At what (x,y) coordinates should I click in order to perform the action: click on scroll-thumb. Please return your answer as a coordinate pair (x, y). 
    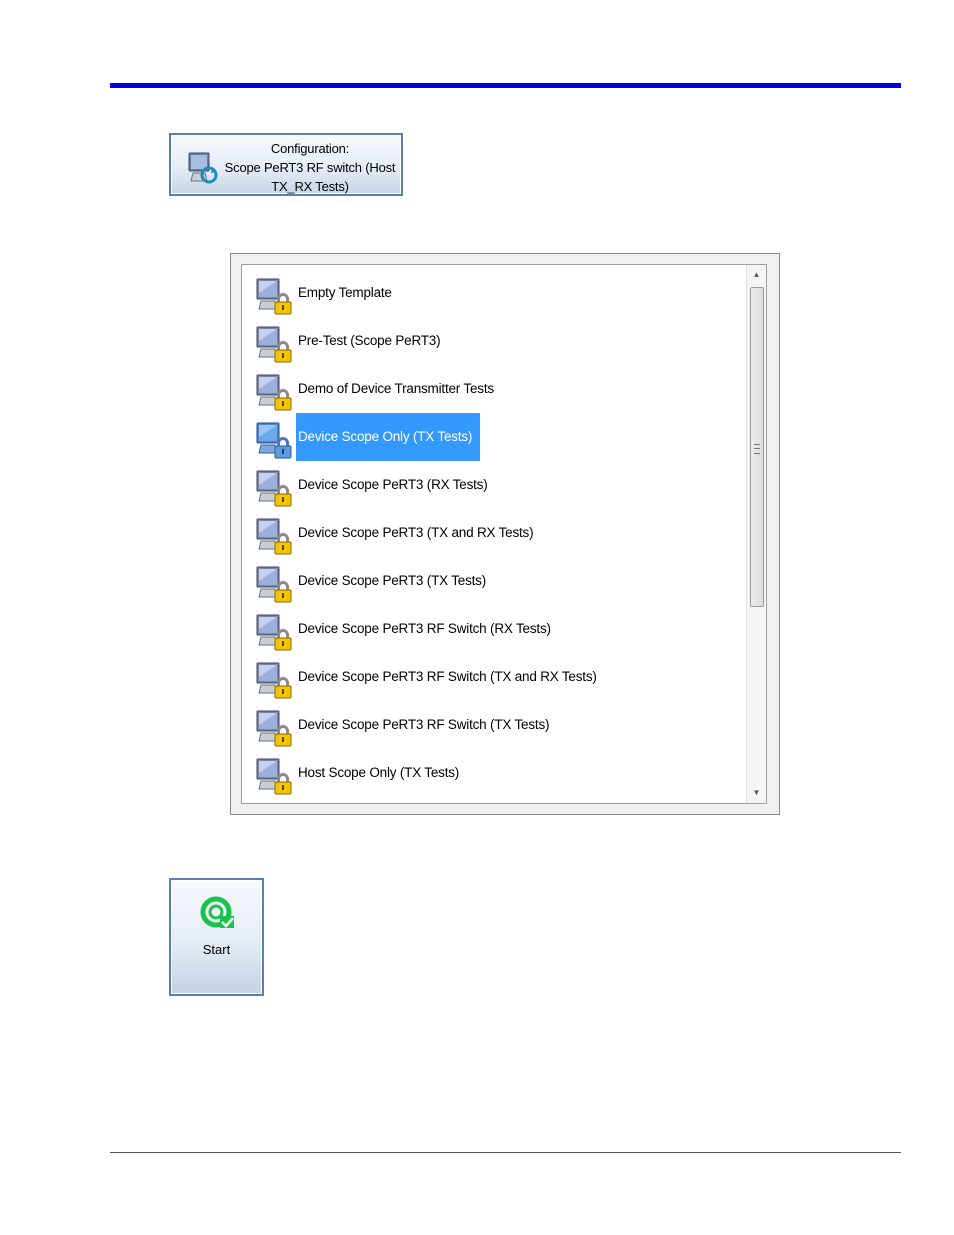
    Looking at the image, I should click on (757, 447).